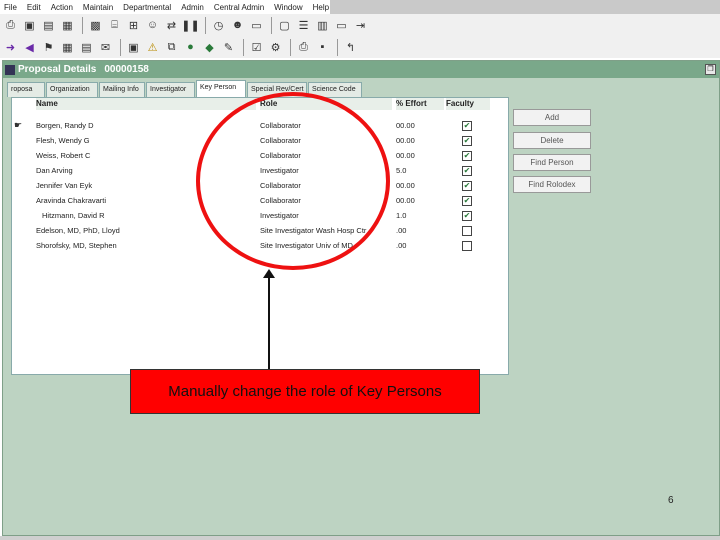  What do you see at coordinates (552, 184) in the screenshot?
I see `find-rolodex-button: Find Rolodex` at bounding box center [552, 184].